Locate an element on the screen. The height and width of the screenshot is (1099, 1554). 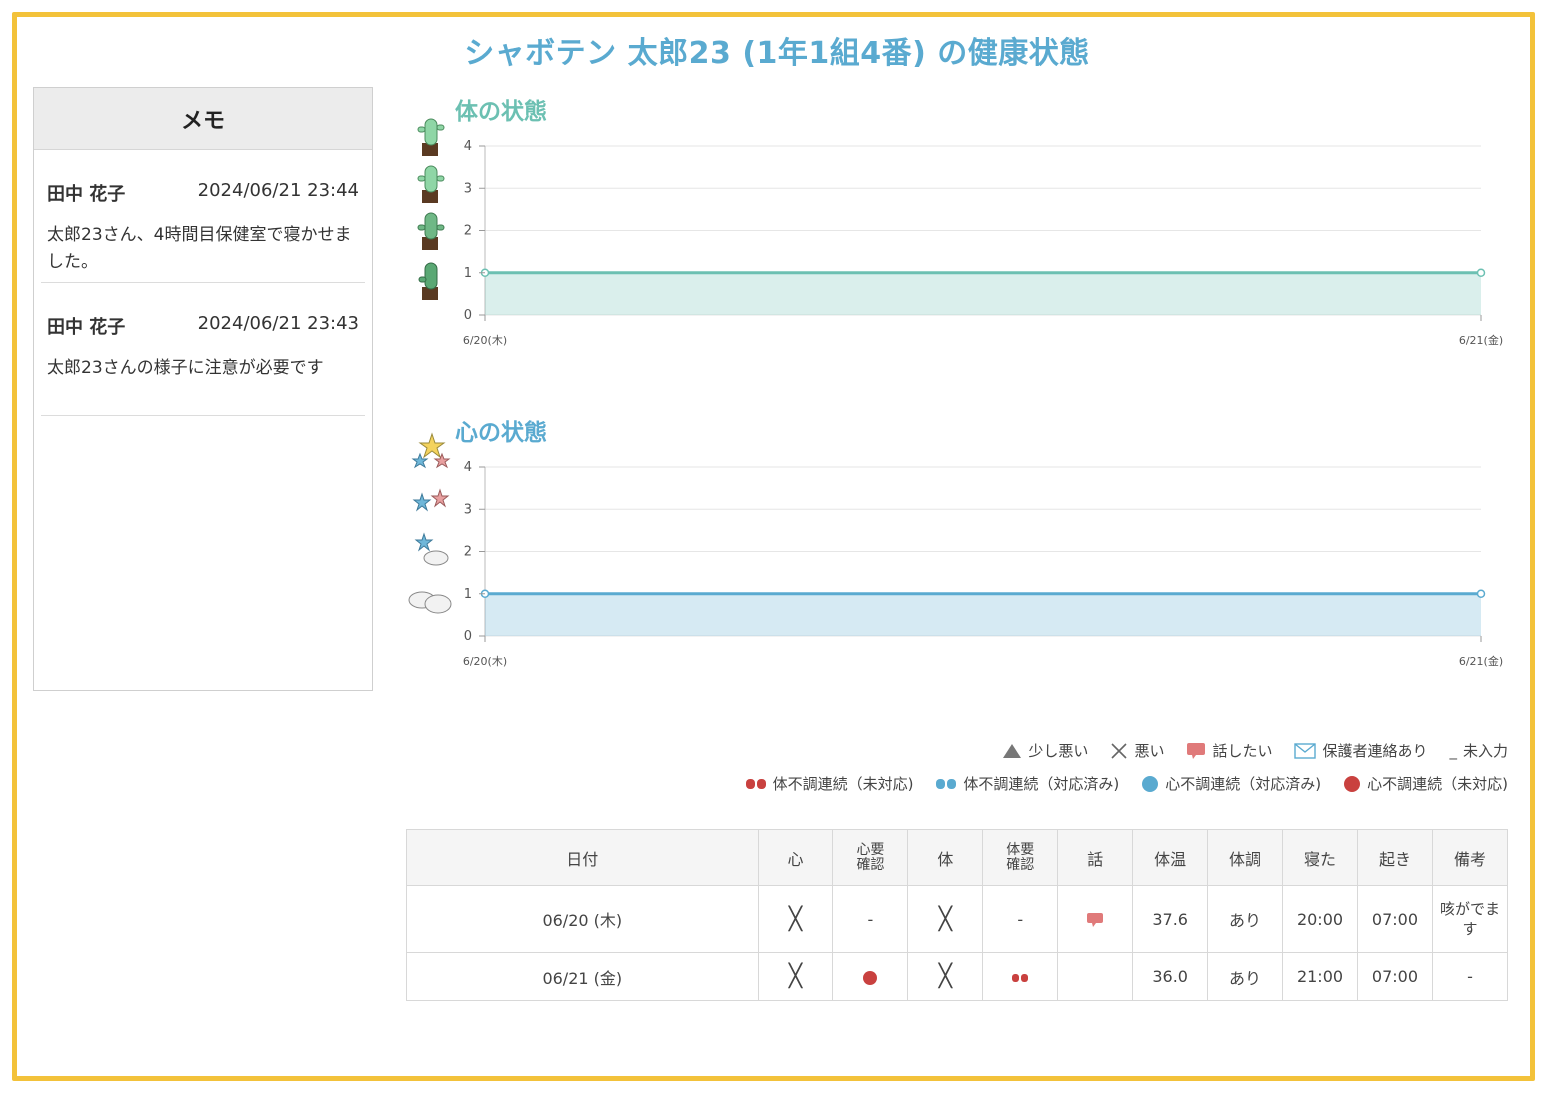
cell-temp: 36.0 is located at coordinates (1170, 976).